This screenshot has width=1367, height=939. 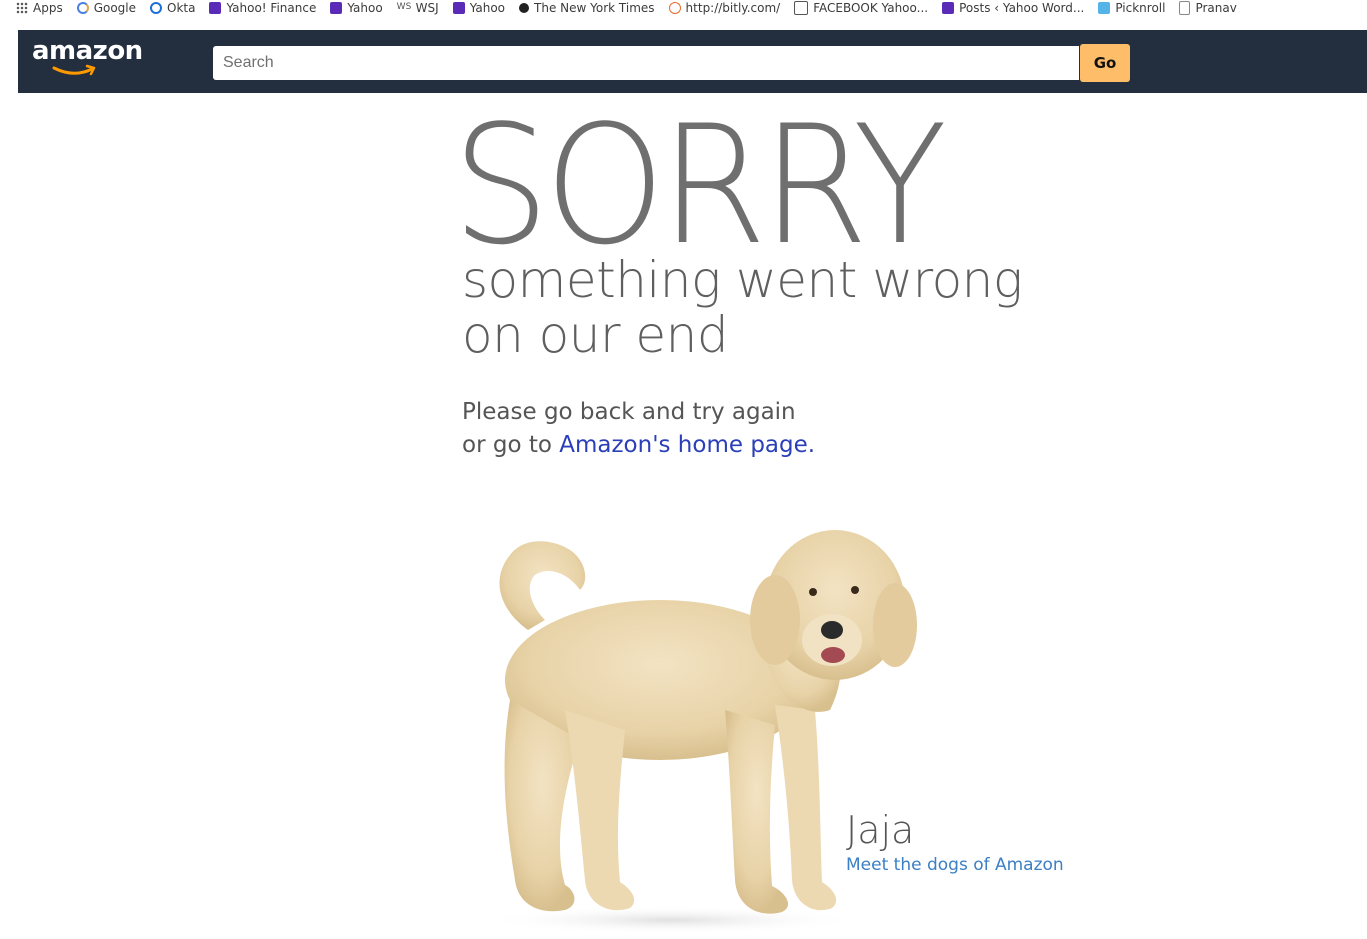 I want to click on error-subline: something went wrong, so click(x=742, y=280).